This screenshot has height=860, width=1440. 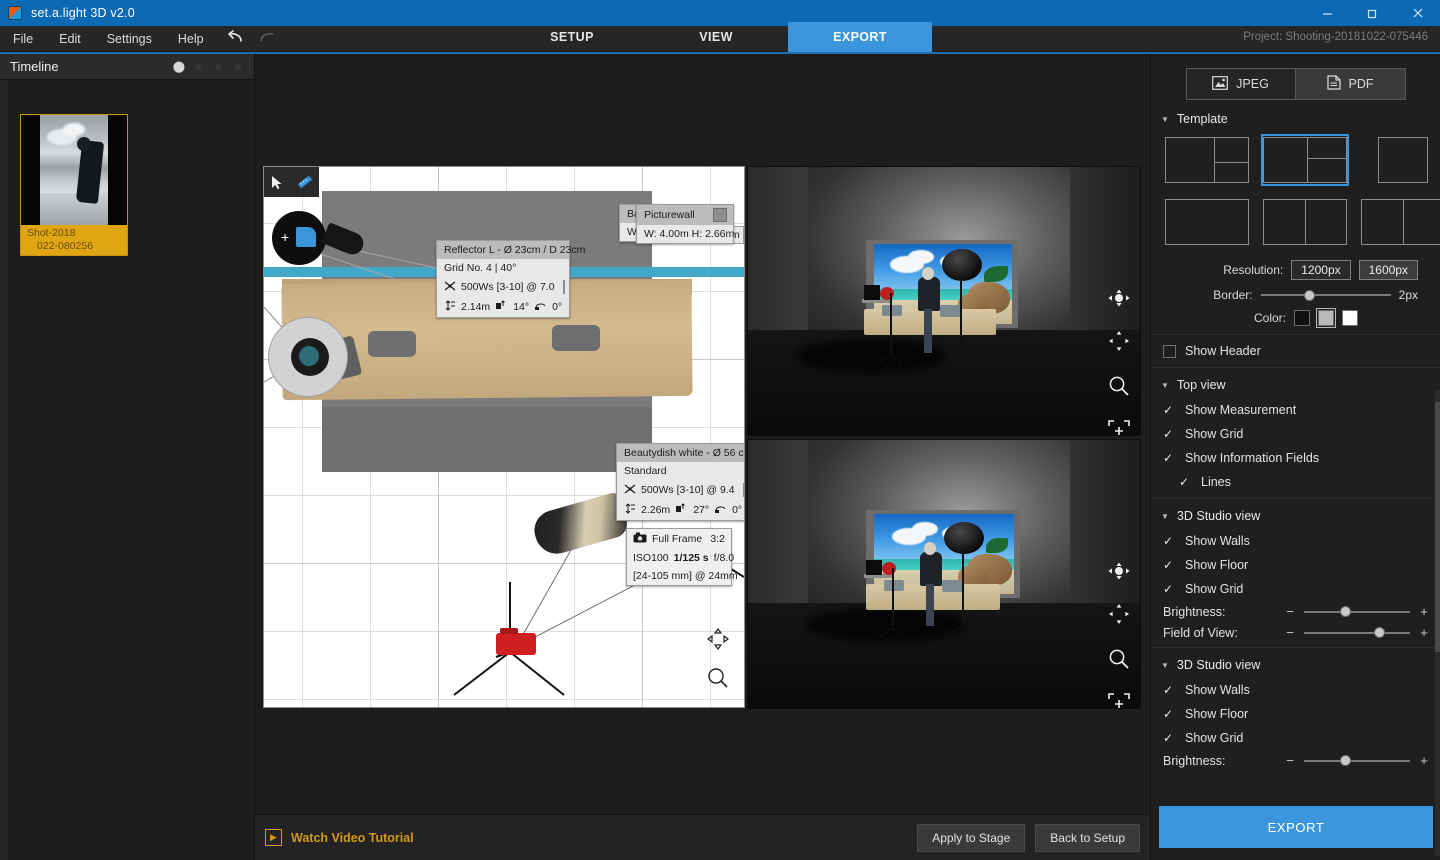 I want to click on star-icon-2: ★, so click(x=219, y=67).